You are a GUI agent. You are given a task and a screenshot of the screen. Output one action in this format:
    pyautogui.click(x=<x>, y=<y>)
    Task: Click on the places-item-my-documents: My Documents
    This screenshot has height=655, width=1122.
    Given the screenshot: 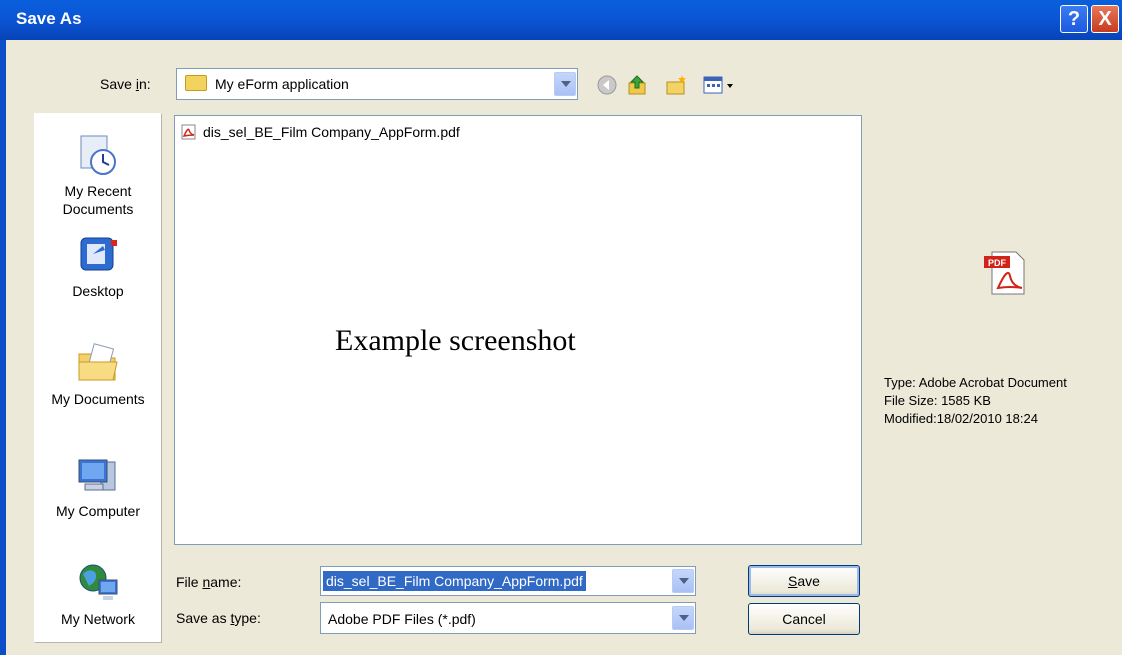 What is the action you would take?
    pyautogui.click(x=98, y=374)
    